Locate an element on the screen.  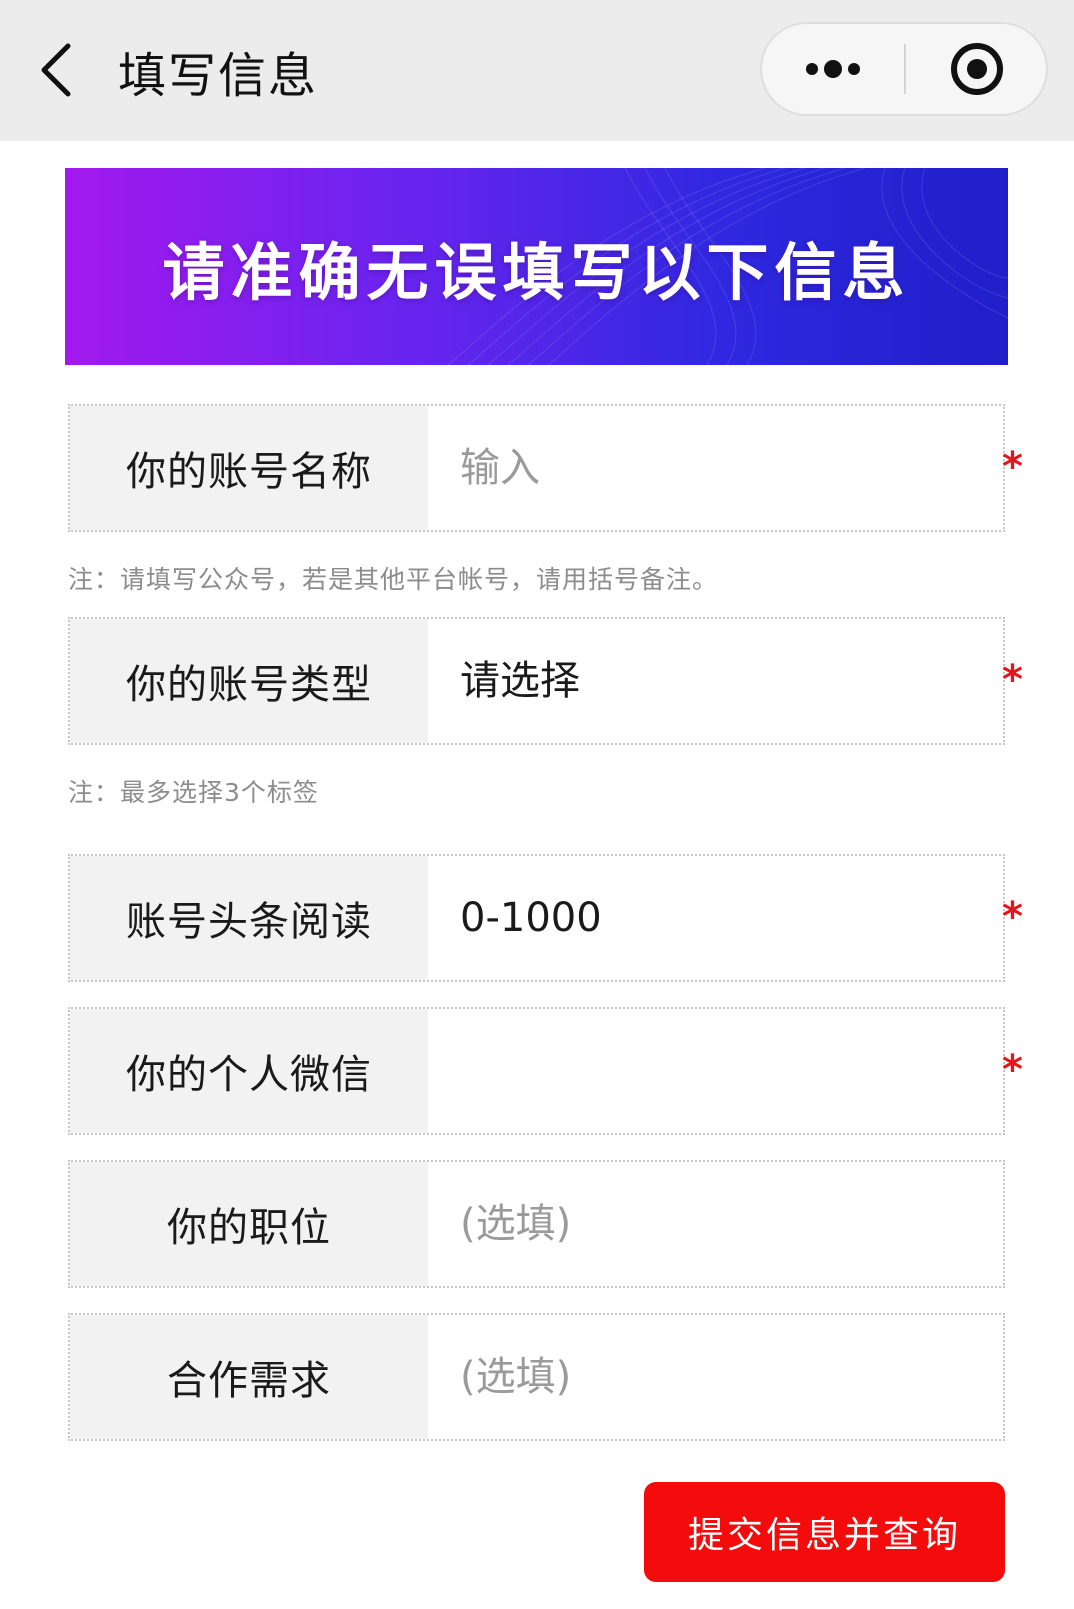
form-row-position: 你的职位 (选填) is located at coordinates (536, 1224).